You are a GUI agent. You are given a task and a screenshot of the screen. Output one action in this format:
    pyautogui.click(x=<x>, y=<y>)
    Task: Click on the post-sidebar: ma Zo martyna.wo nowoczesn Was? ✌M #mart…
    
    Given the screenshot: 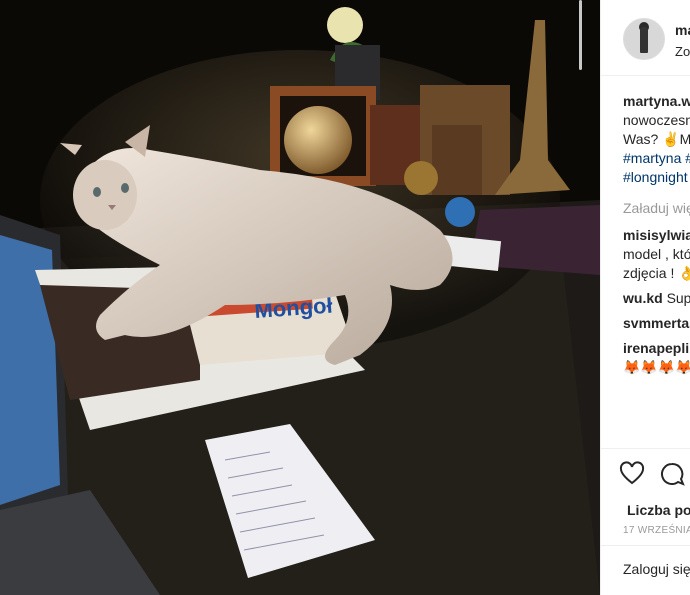 What is the action you would take?
    pyautogui.click(x=645, y=297)
    